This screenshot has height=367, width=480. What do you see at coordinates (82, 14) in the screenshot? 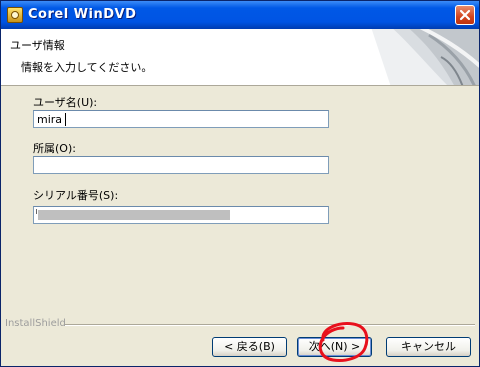
I see `window-title: Corel WinDVD` at bounding box center [82, 14].